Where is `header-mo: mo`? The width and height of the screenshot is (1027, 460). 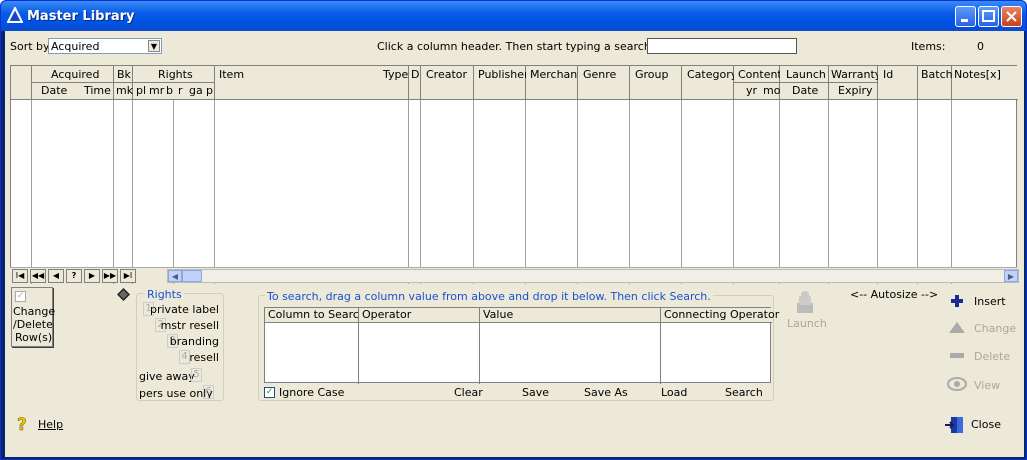 header-mo: mo is located at coordinates (771, 90).